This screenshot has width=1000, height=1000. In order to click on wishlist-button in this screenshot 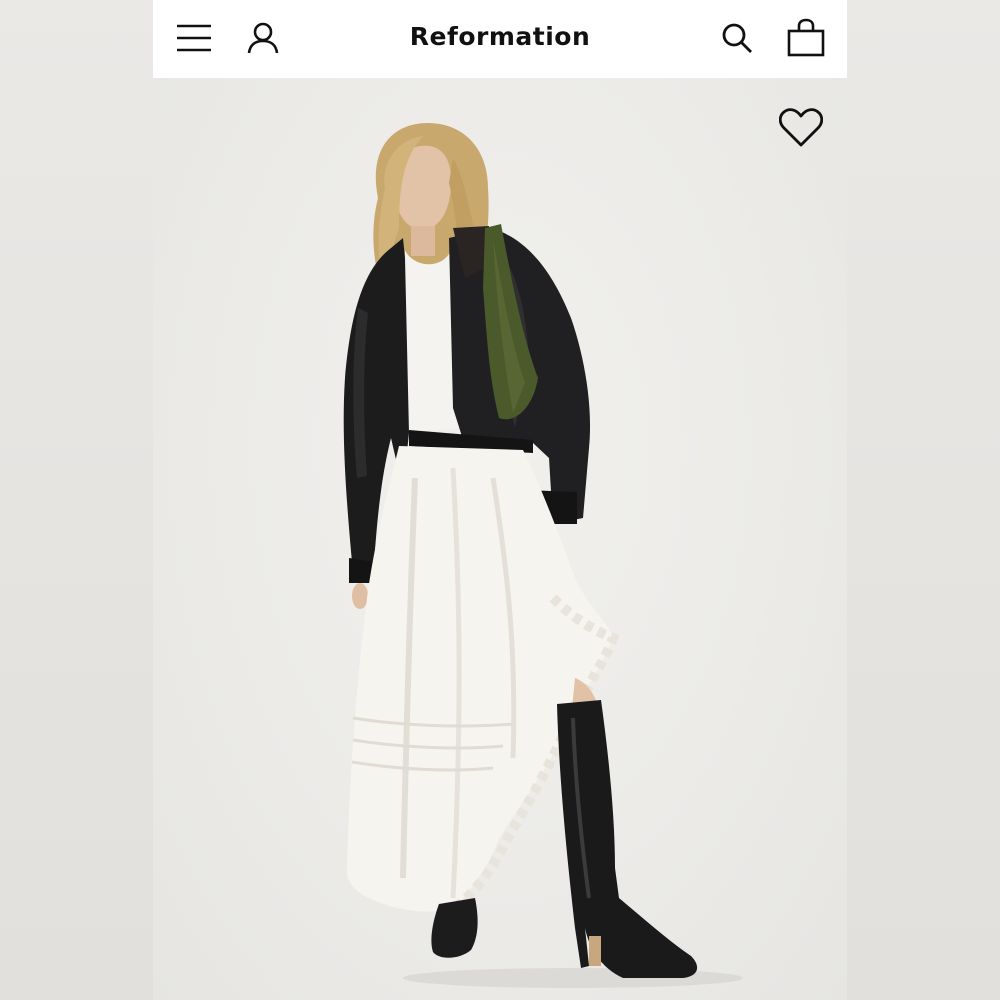, I will do `click(801, 128)`.